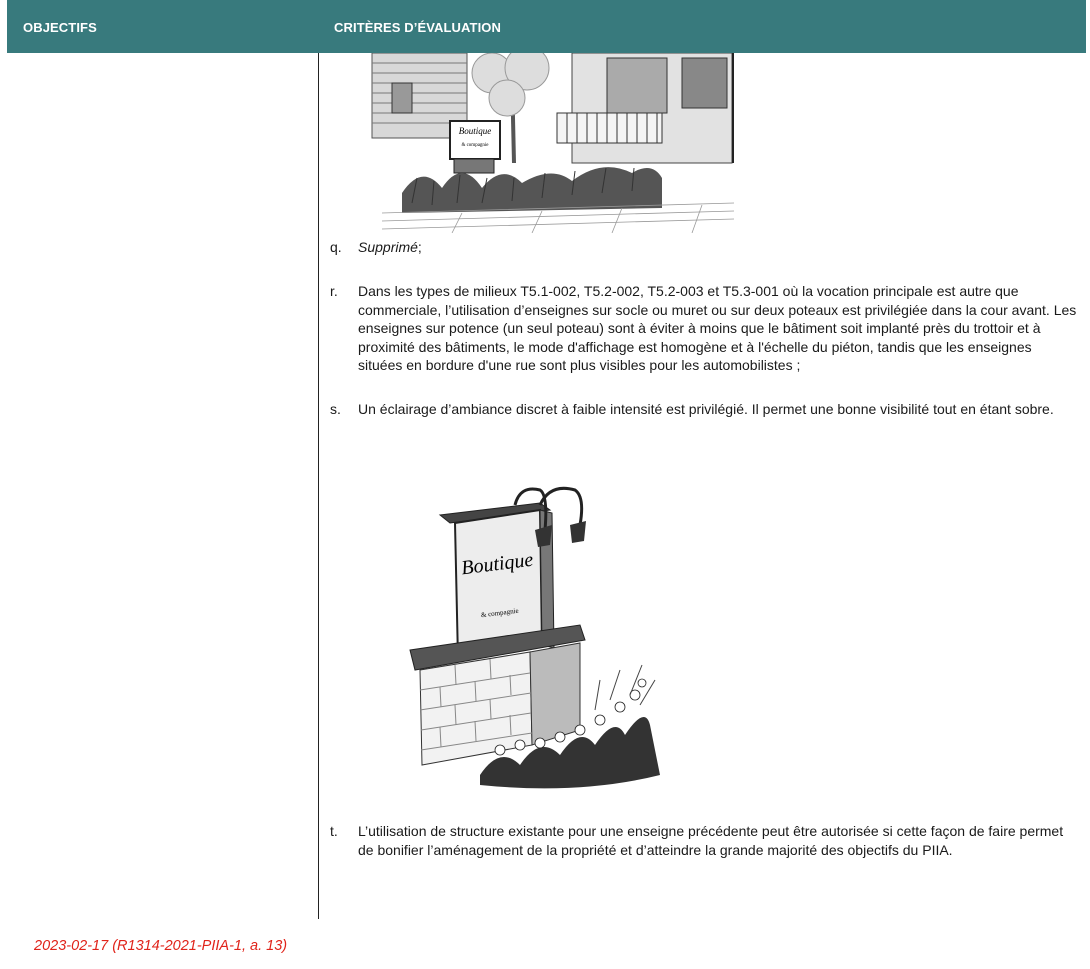  I want to click on sign-subtext: & compagnie, so click(475, 145).